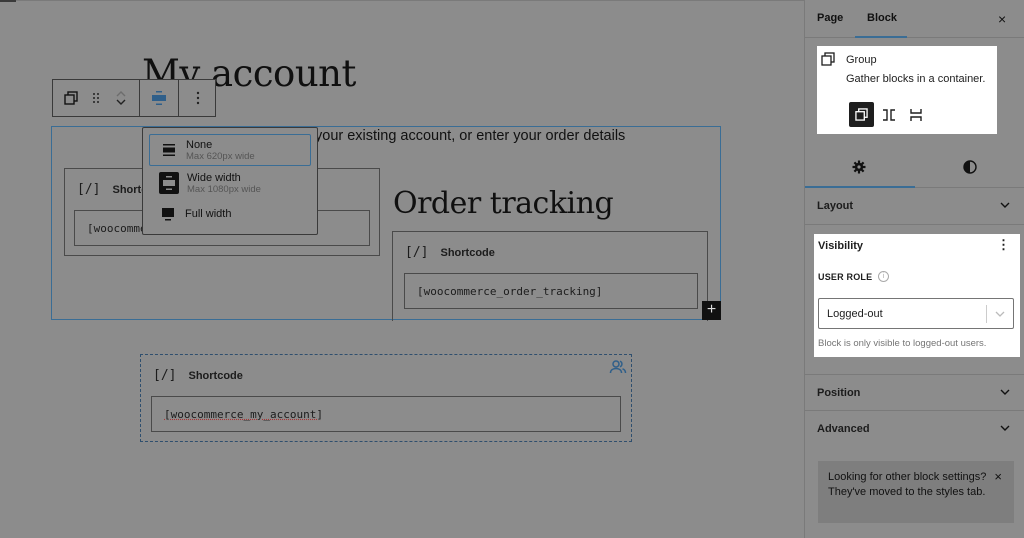  I want to click on select-dropdown-toggle, so click(1000, 314).